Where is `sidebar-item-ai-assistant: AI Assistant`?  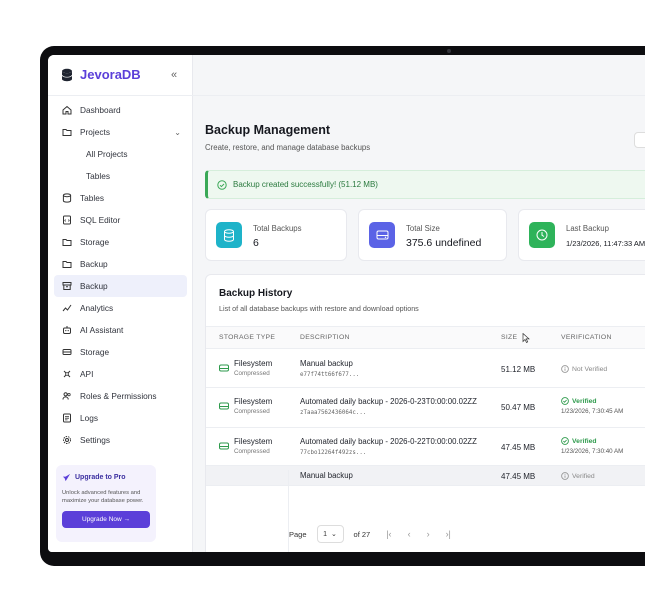
sidebar-item-ai-assistant: AI Assistant is located at coordinates (120, 330).